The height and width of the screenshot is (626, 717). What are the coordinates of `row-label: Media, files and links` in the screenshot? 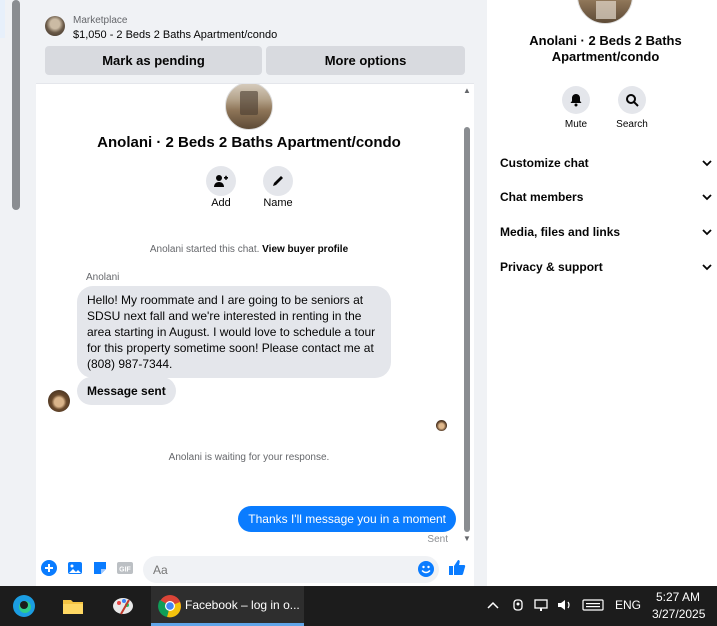 It's located at (560, 232).